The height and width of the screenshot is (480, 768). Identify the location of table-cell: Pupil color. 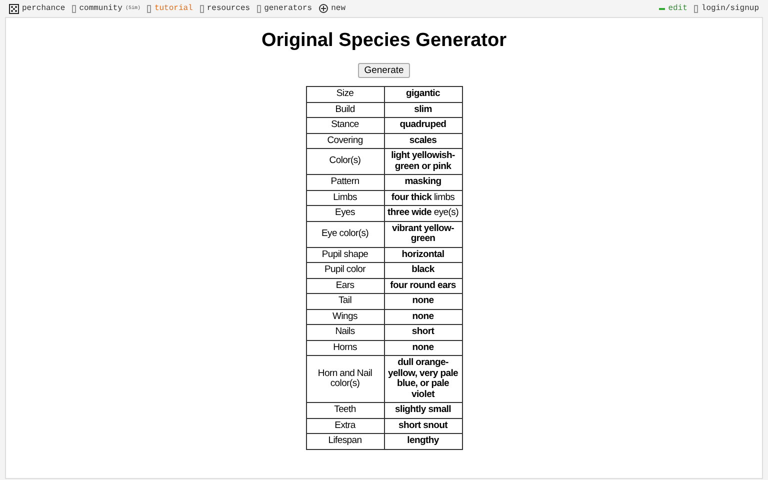
(345, 270).